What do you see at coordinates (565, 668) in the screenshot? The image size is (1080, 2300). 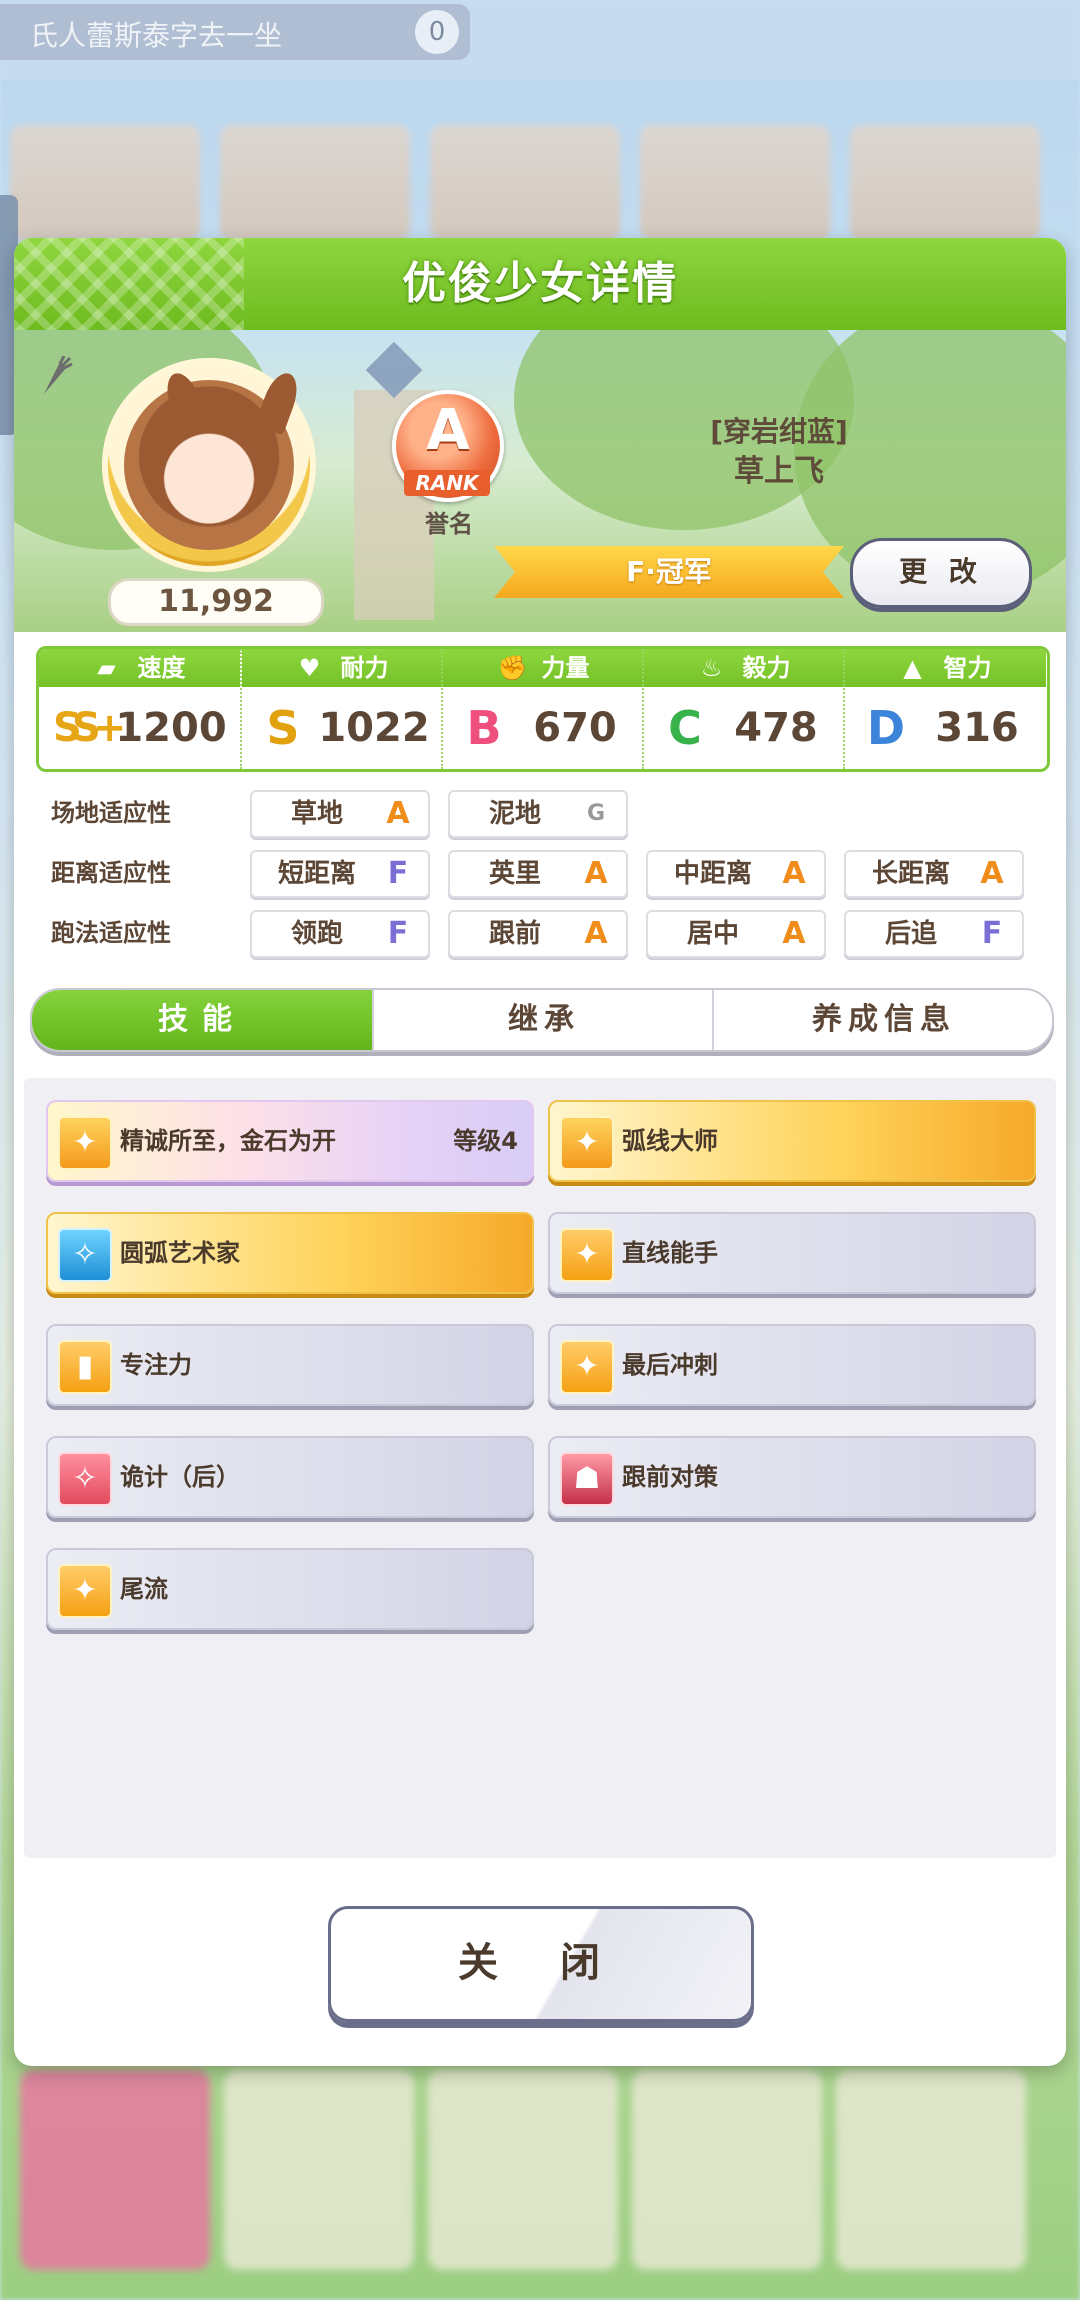 I see `stat-label: 力量` at bounding box center [565, 668].